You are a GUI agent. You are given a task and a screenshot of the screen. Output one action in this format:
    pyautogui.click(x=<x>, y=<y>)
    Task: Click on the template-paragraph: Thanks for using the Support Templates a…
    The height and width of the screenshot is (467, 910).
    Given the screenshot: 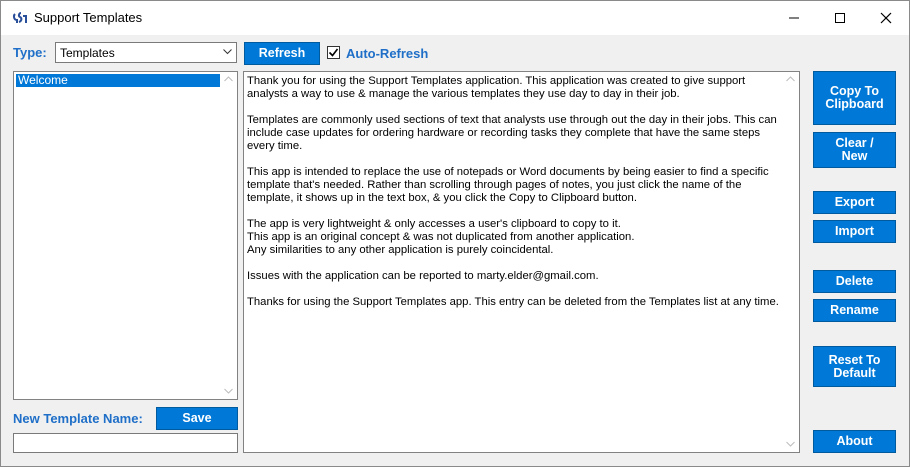 What is the action you would take?
    pyautogui.click(x=513, y=302)
    